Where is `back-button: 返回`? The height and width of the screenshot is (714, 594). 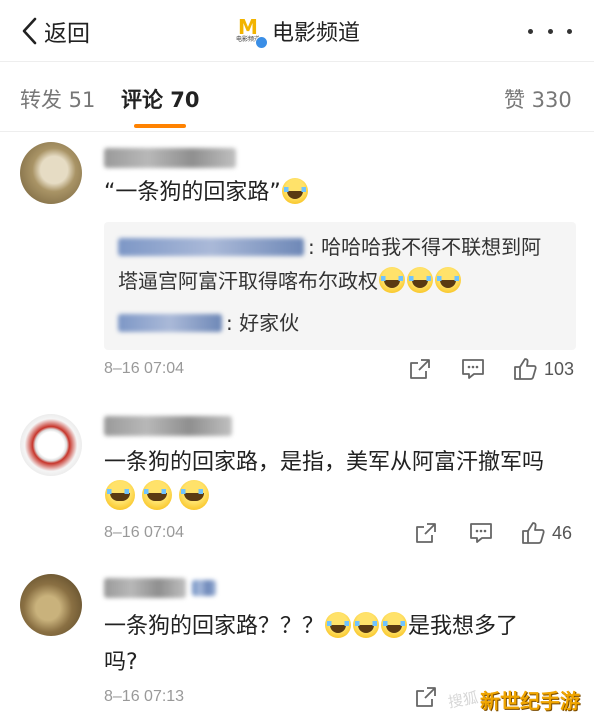 back-button: 返回 is located at coordinates (54, 31).